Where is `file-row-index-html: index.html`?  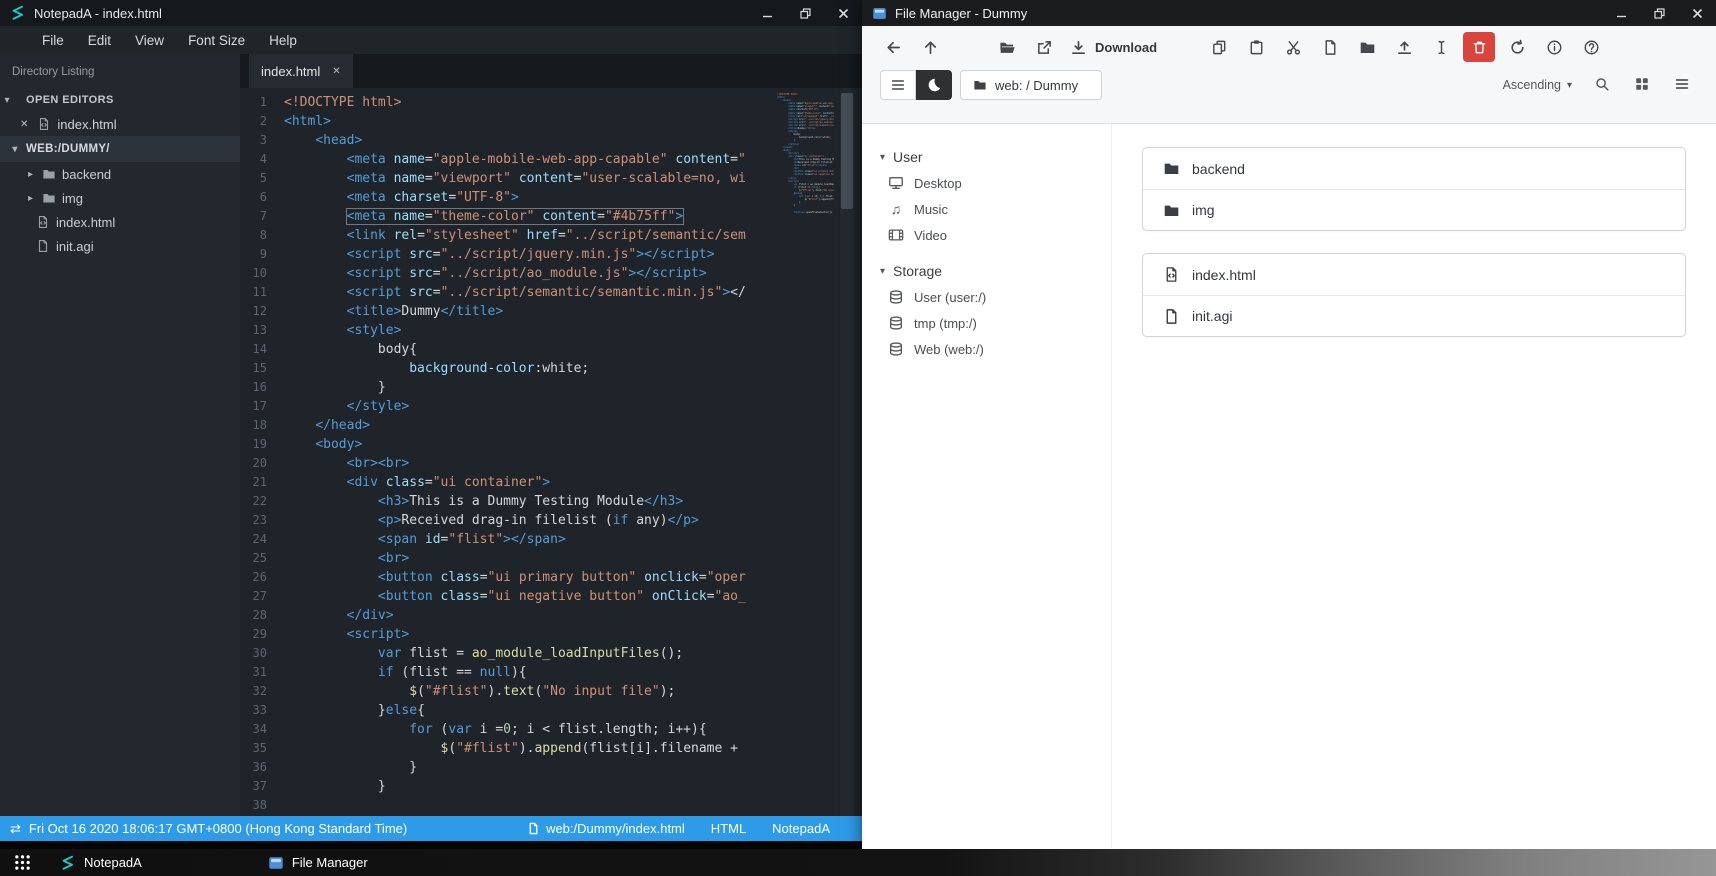
file-row-index-html: index.html is located at coordinates (1414, 274).